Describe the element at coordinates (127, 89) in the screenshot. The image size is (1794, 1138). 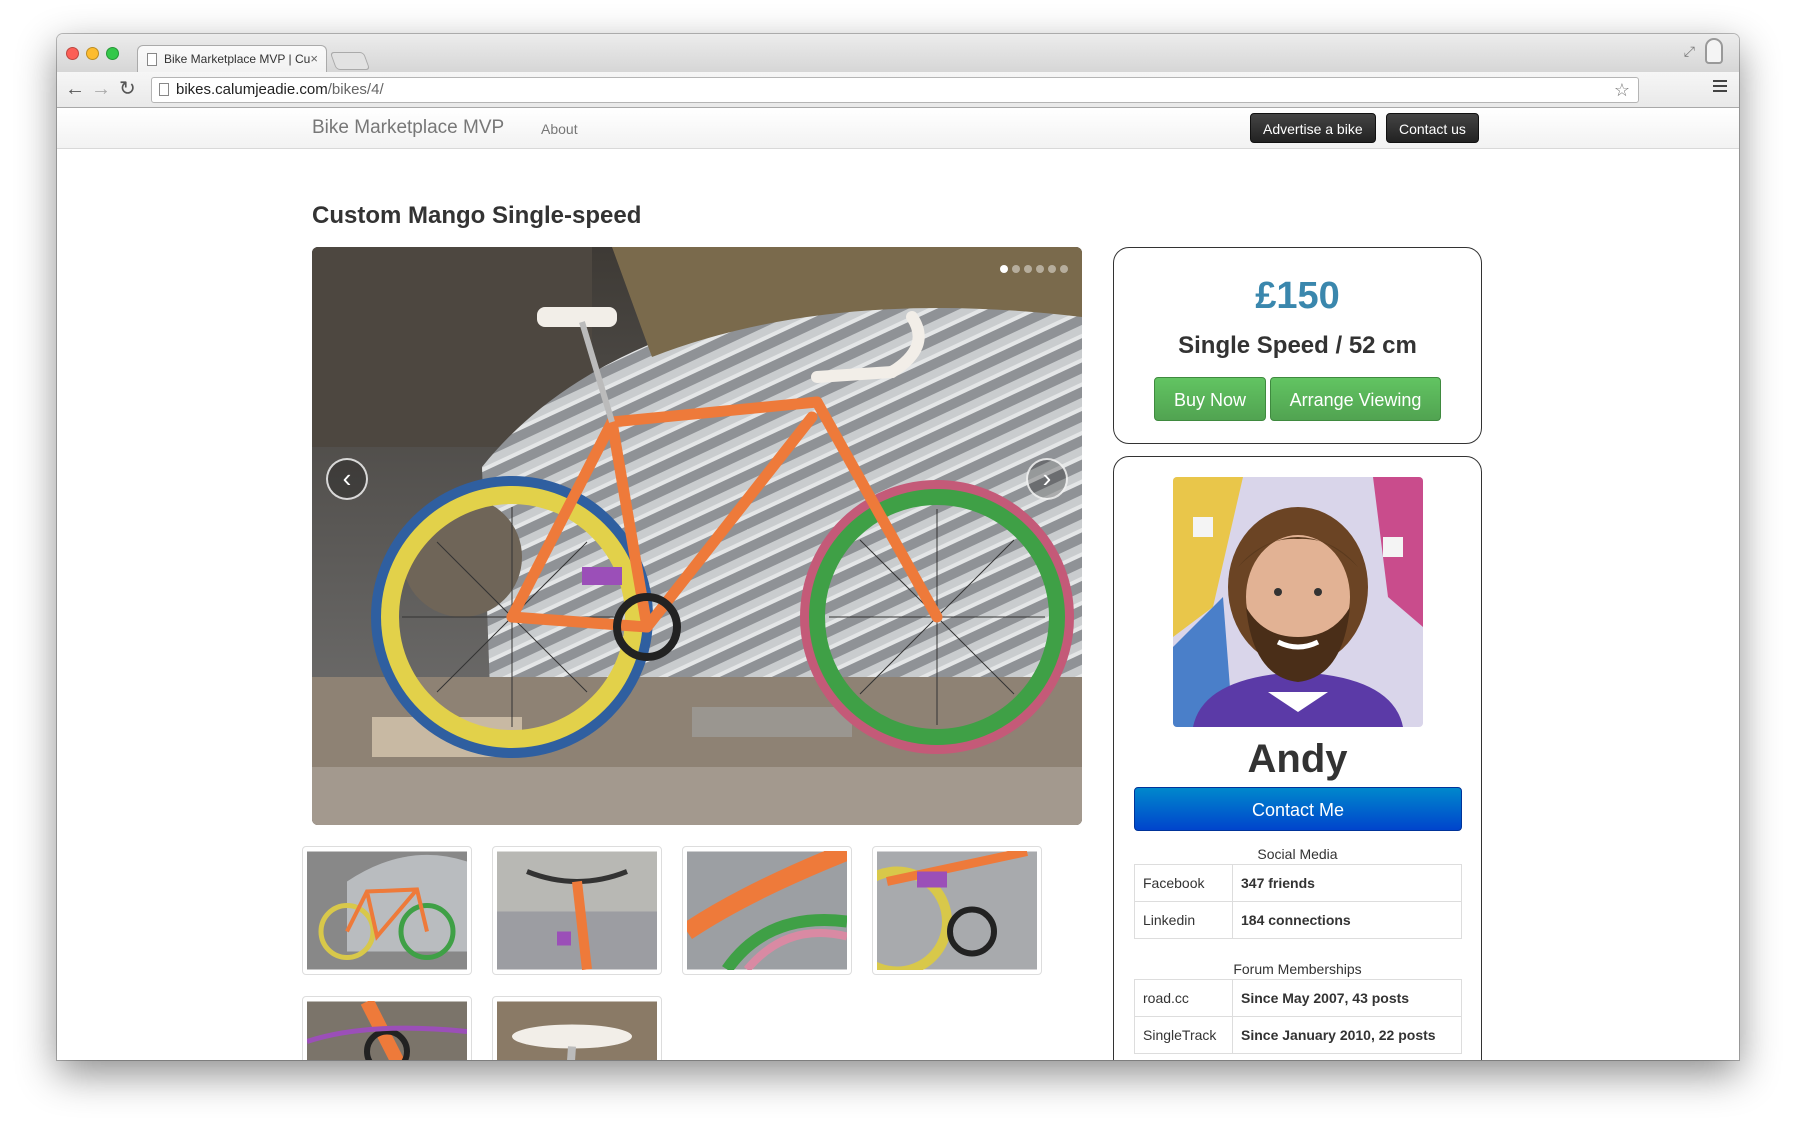
I see `reload-icon: ↻` at that location.